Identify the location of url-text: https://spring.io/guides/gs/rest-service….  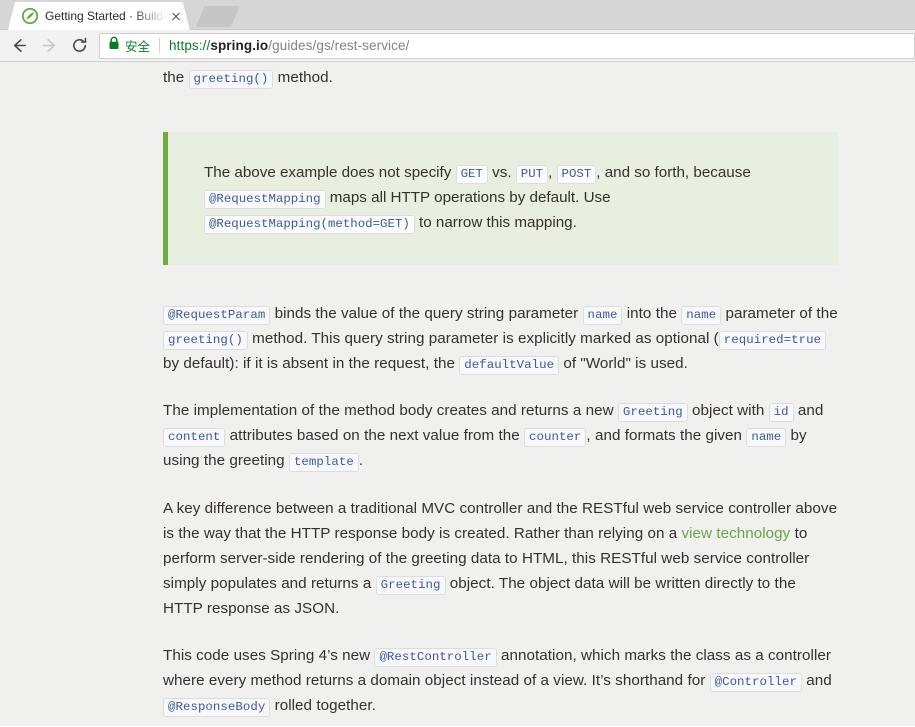
(289, 45).